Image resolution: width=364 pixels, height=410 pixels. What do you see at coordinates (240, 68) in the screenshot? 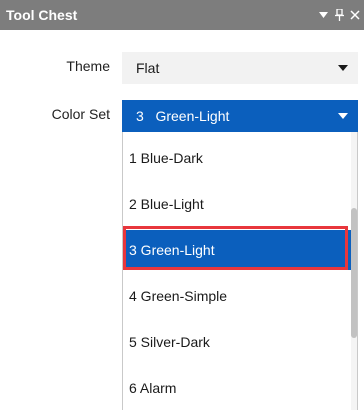
I see `theme-select: Flat` at bounding box center [240, 68].